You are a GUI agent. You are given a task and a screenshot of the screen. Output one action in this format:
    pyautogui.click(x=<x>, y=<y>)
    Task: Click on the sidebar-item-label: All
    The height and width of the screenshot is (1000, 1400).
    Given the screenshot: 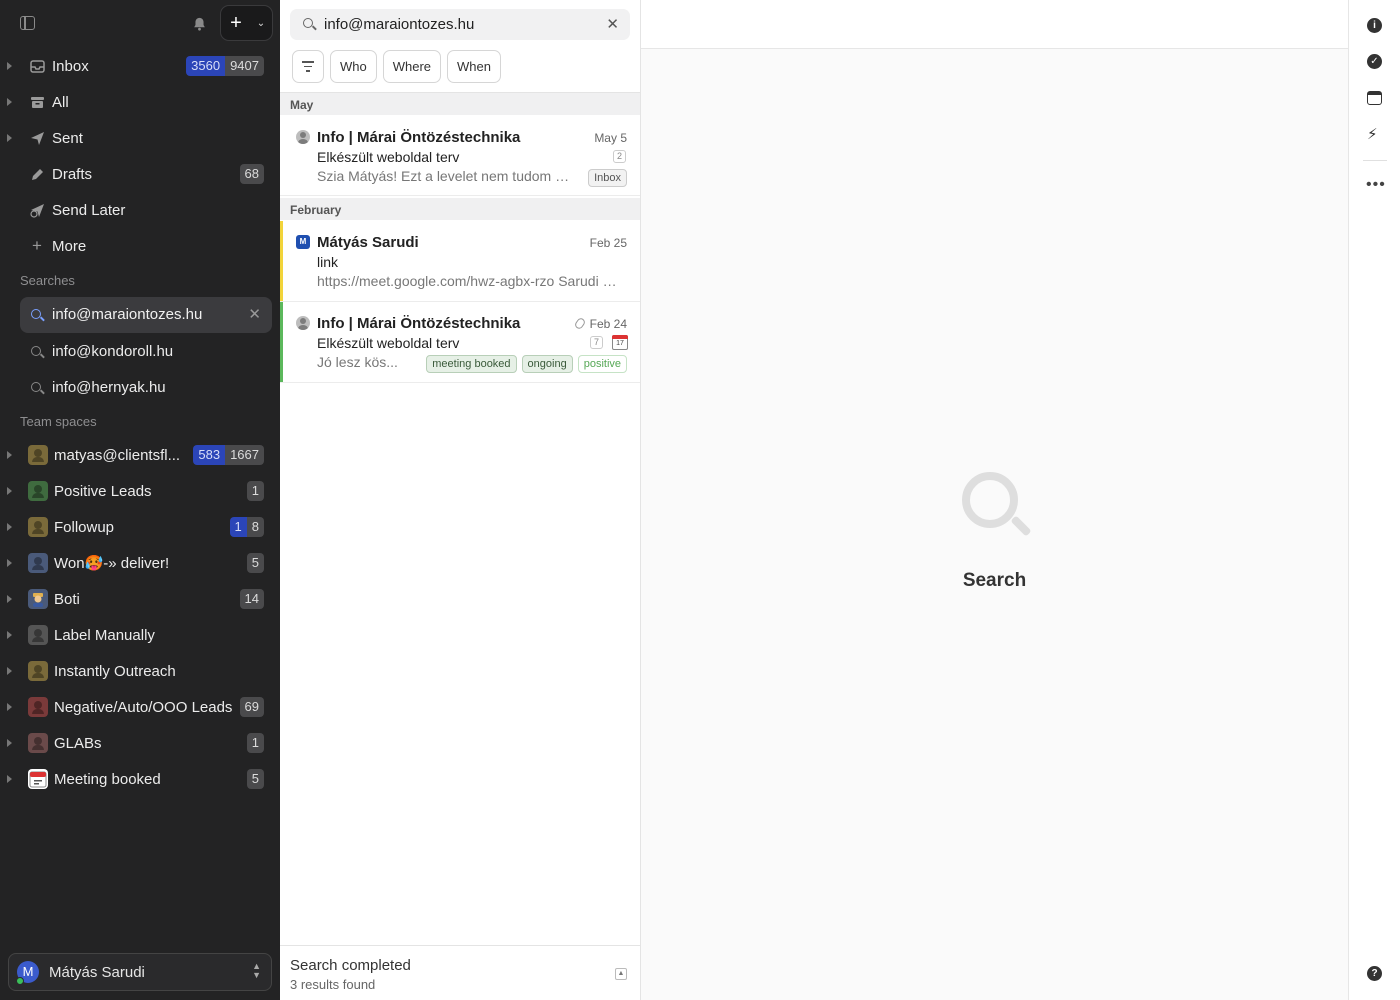 What is the action you would take?
    pyautogui.click(x=60, y=102)
    